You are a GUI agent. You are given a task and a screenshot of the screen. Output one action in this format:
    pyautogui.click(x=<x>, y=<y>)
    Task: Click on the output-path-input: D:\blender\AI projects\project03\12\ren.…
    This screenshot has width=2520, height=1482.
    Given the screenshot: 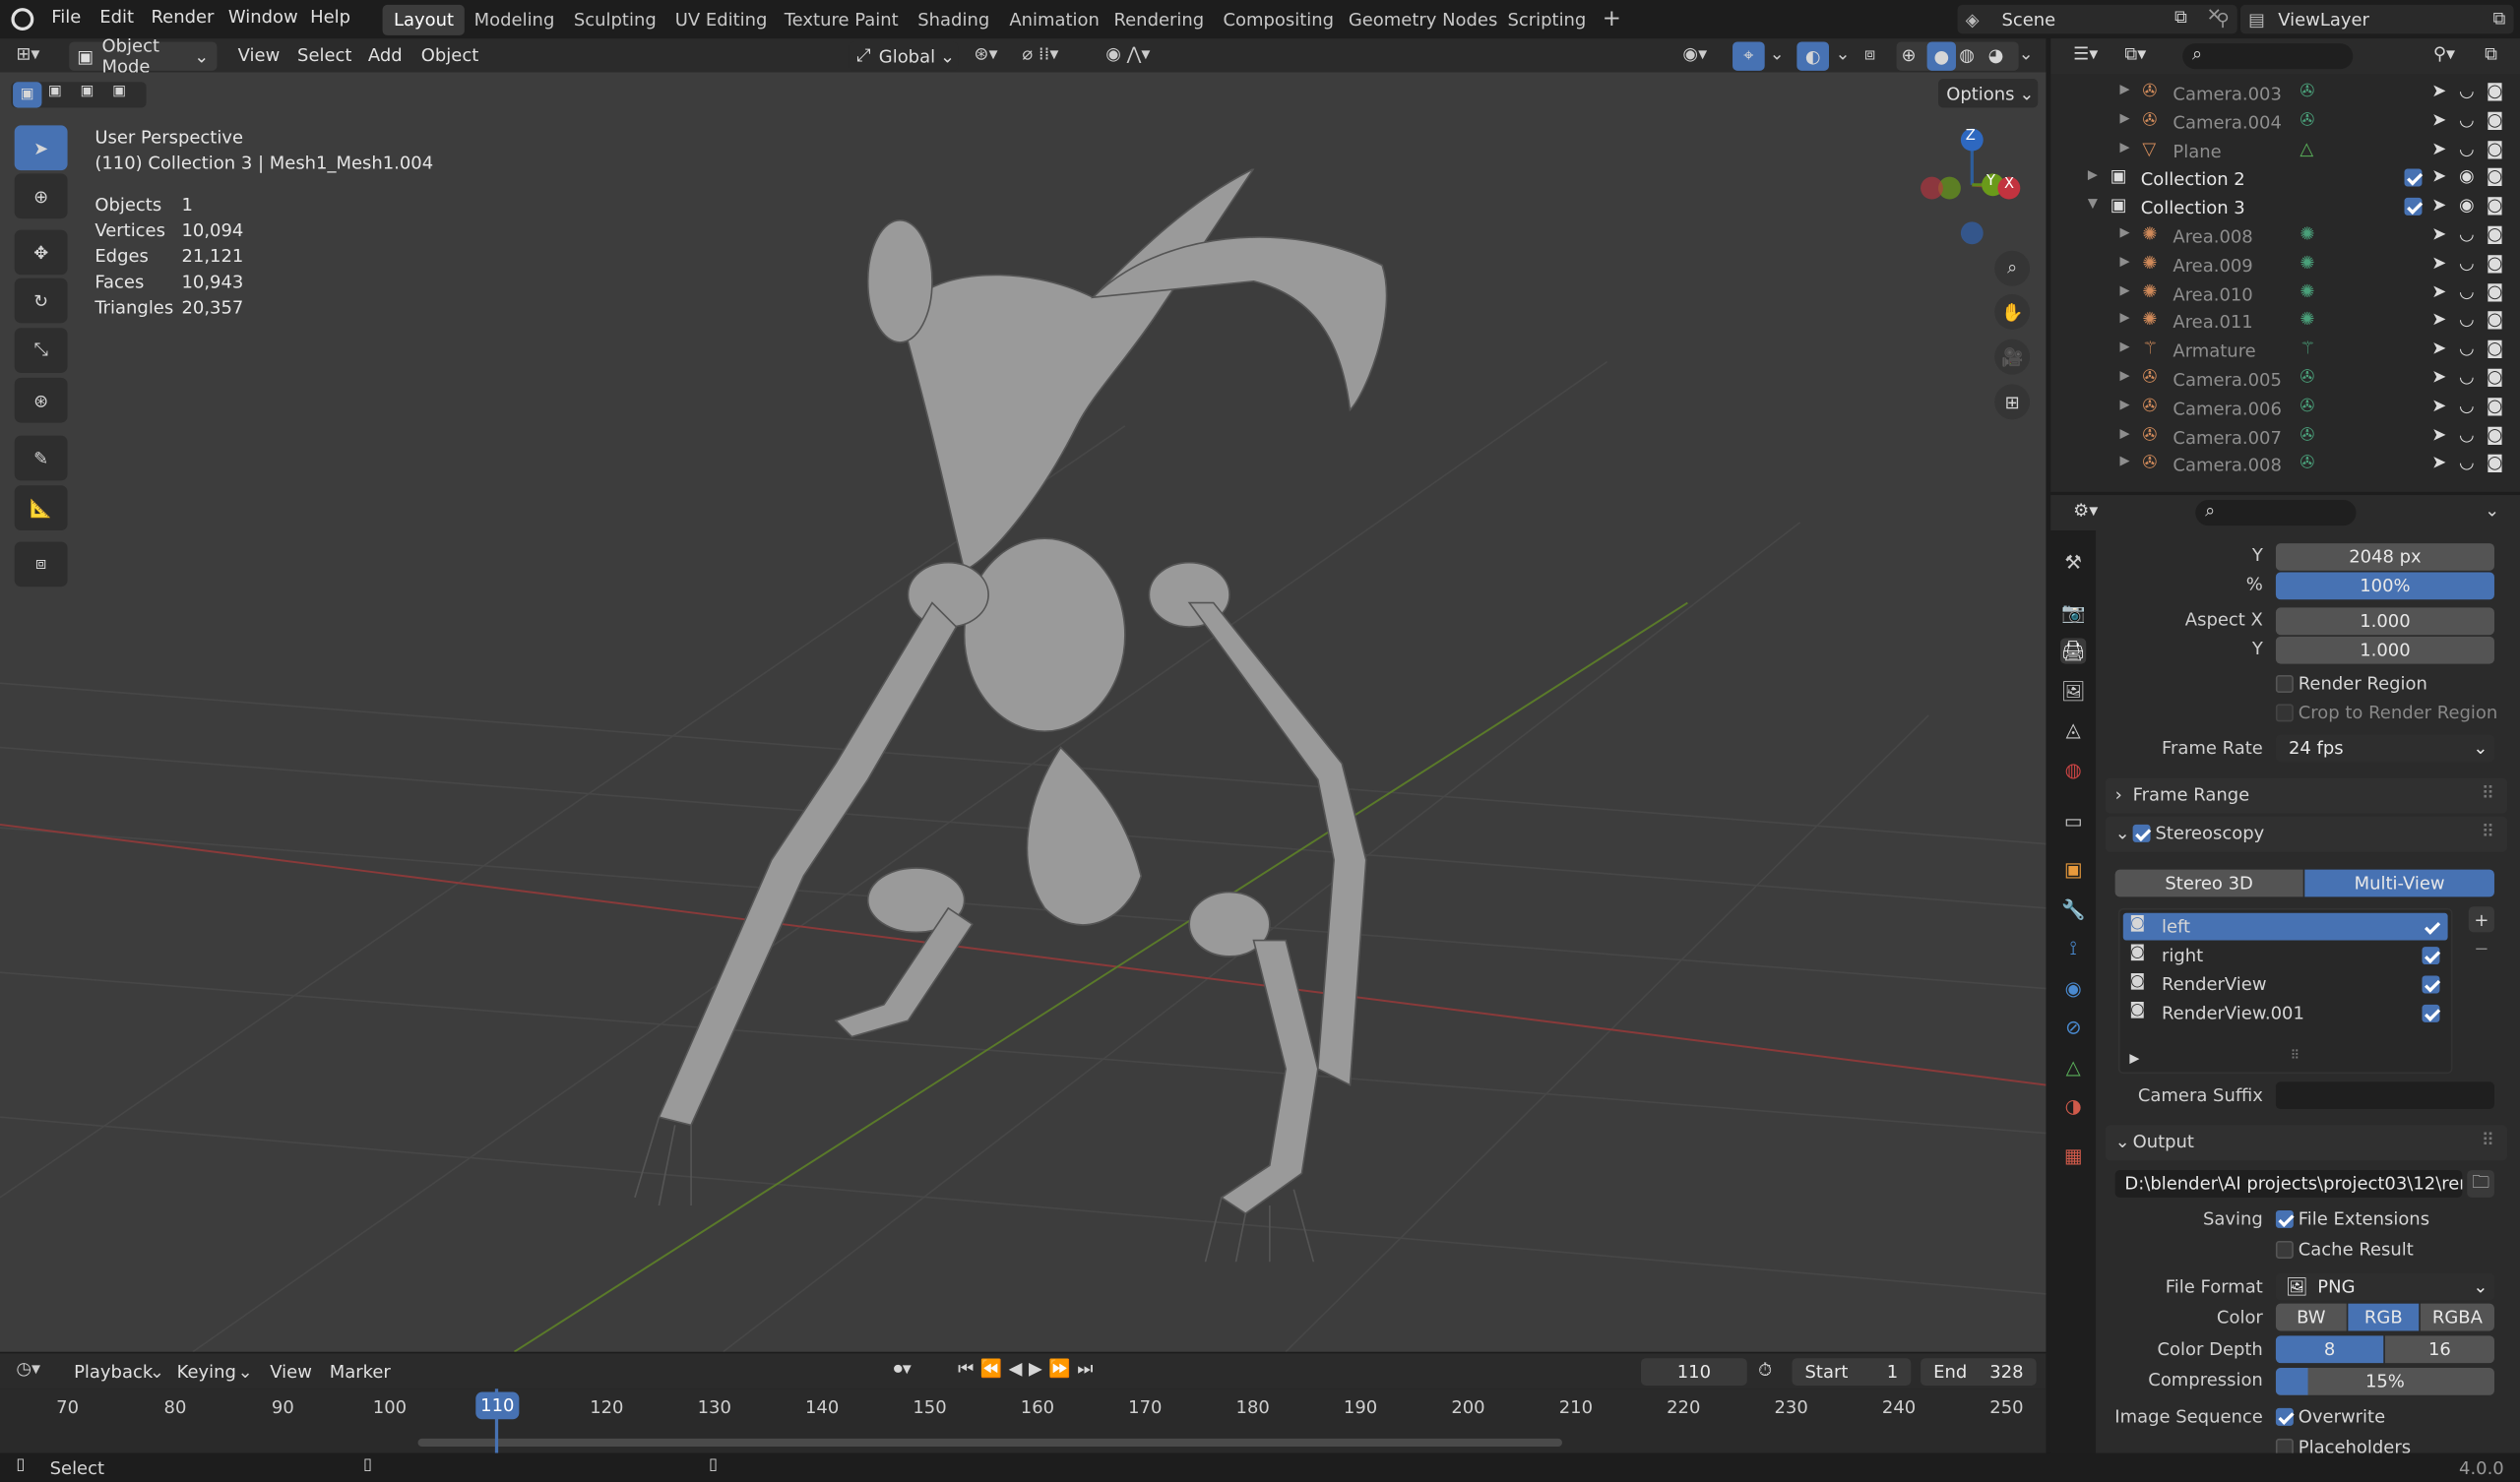 What is the action you would take?
    pyautogui.click(x=2288, y=1184)
    